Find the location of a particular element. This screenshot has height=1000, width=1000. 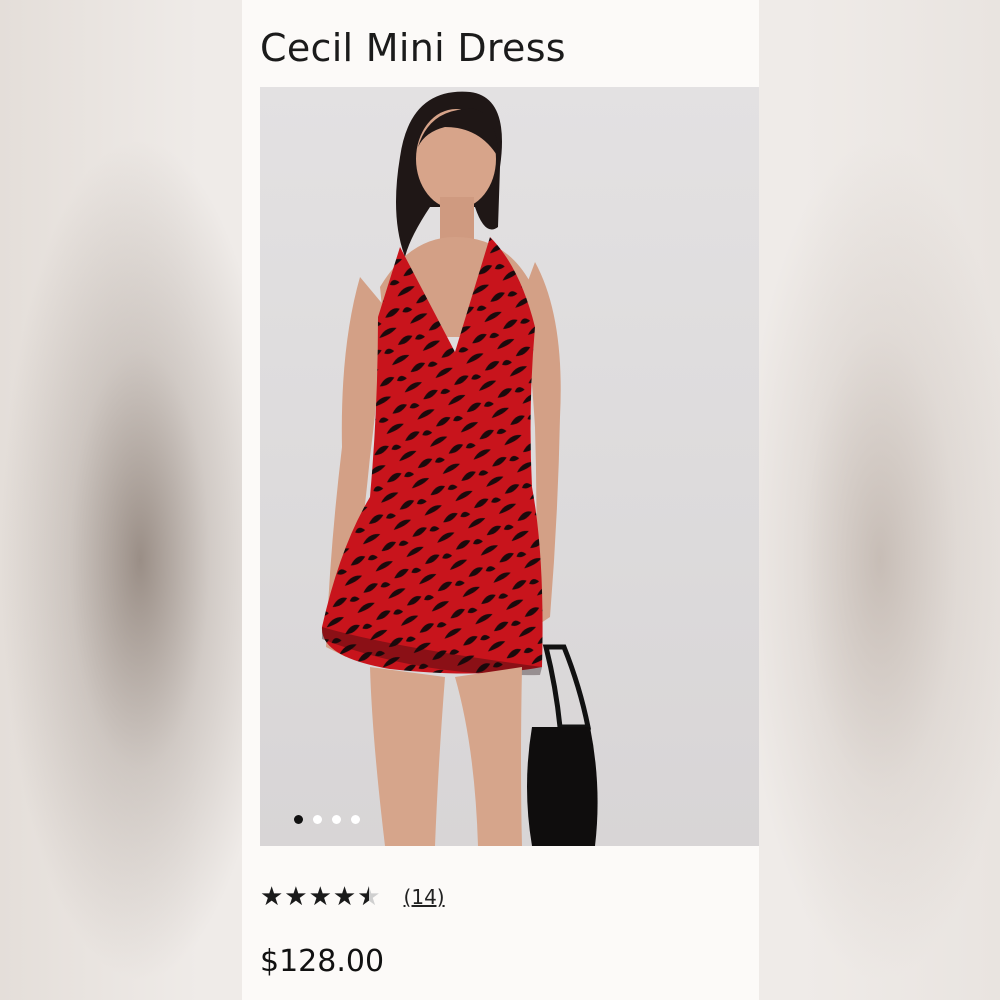

star-rating: ★★★★★ ★★★★★ is located at coordinates (321, 897).